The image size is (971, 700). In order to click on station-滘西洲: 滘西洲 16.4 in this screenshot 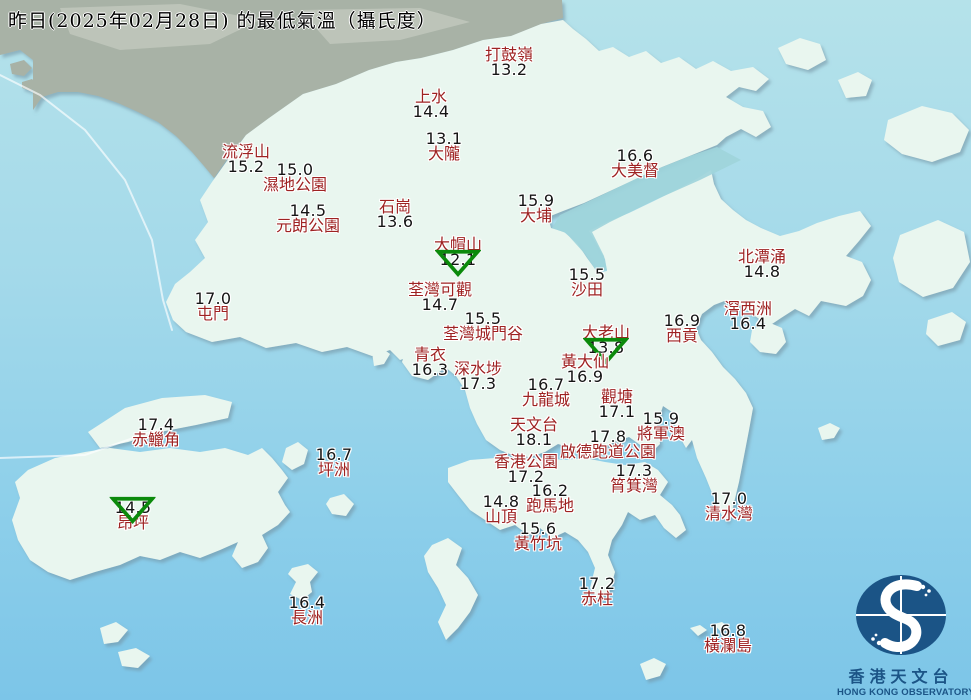, I will do `click(748, 317)`.